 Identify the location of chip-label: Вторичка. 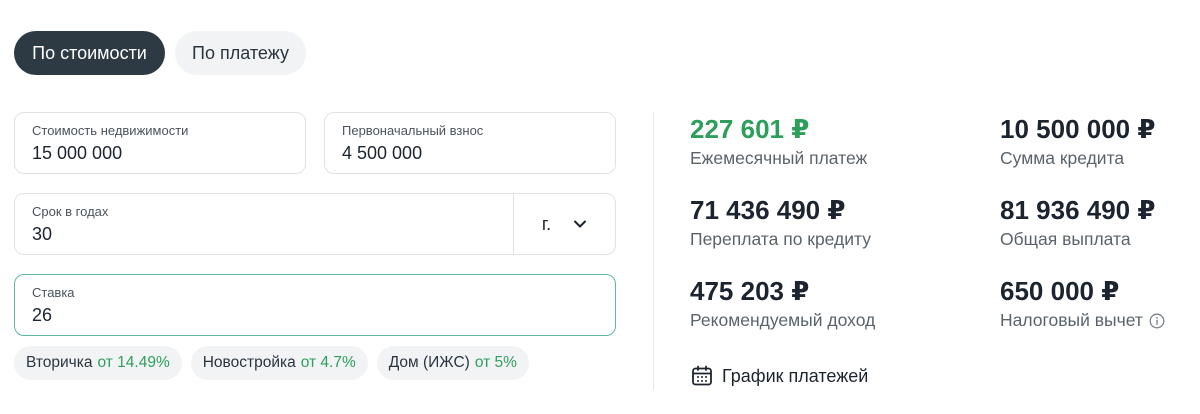
(59, 362).